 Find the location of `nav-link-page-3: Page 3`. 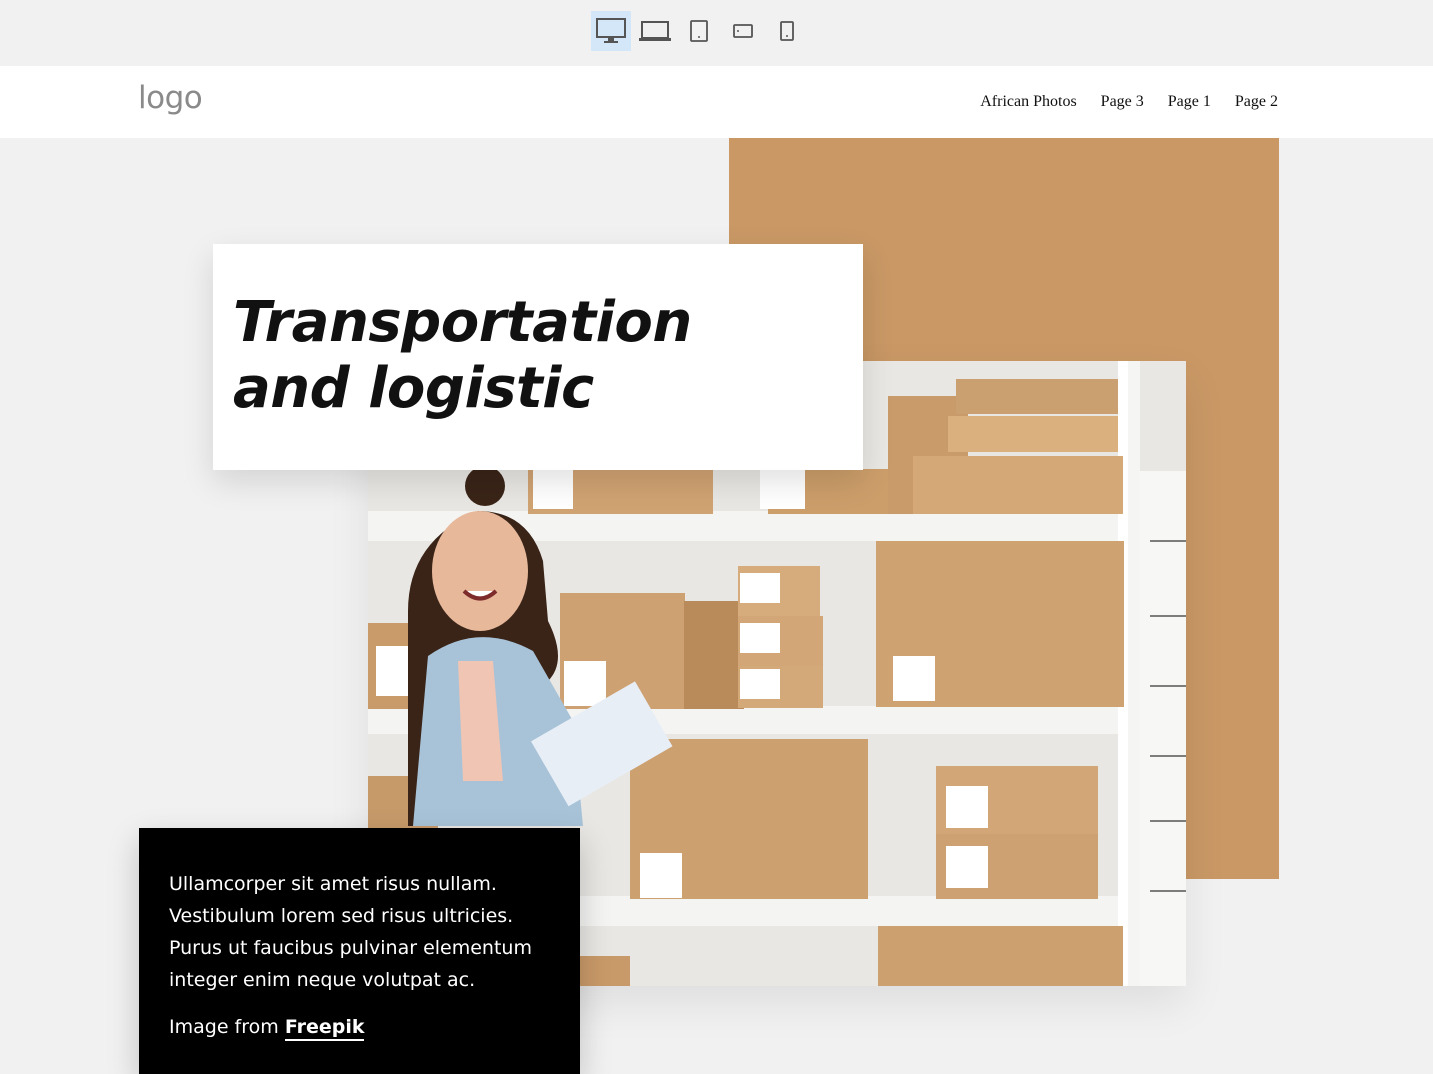

nav-link-page-3: Page 3 is located at coordinates (1122, 102).